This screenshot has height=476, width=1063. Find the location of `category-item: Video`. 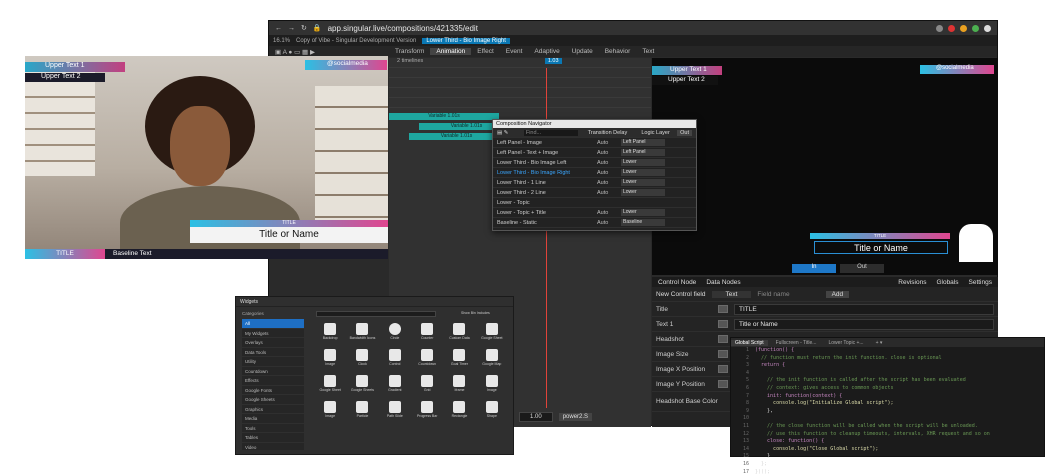

category-item: Video is located at coordinates (273, 448).